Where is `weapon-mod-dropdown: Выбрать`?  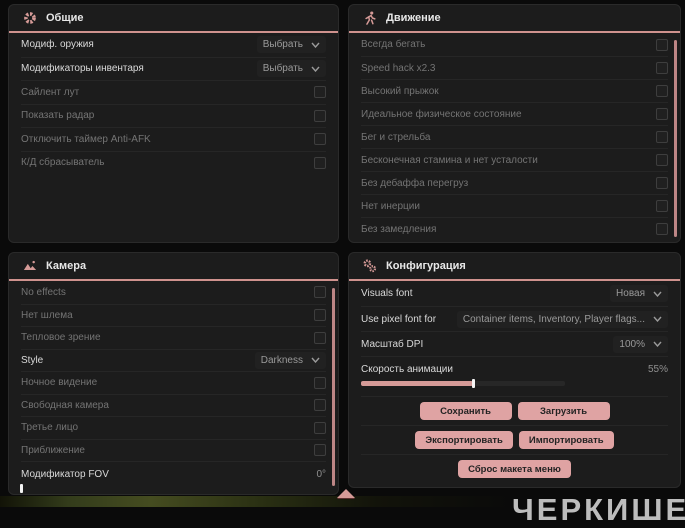
weapon-mod-dropdown: Выбрать is located at coordinates (291, 44).